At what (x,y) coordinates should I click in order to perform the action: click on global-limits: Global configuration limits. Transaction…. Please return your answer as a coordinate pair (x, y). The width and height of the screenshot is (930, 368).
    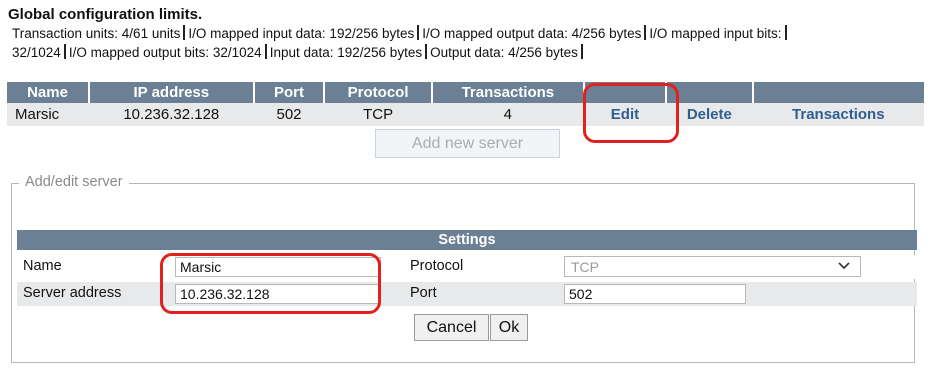
    Looking at the image, I should click on (465, 34).